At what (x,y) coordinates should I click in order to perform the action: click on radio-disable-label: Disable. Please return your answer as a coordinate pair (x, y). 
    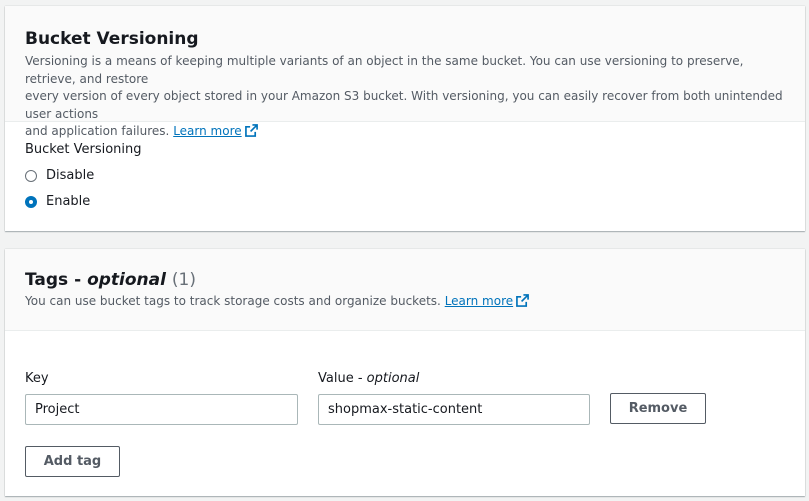
    Looking at the image, I should click on (70, 175).